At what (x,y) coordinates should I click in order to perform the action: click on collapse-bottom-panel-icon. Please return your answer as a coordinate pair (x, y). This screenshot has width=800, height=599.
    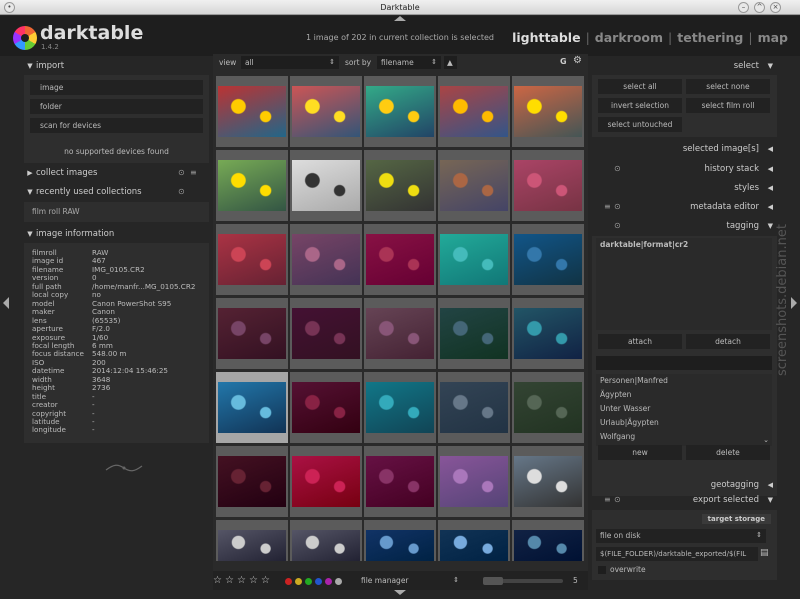
    Looking at the image, I should click on (400, 592).